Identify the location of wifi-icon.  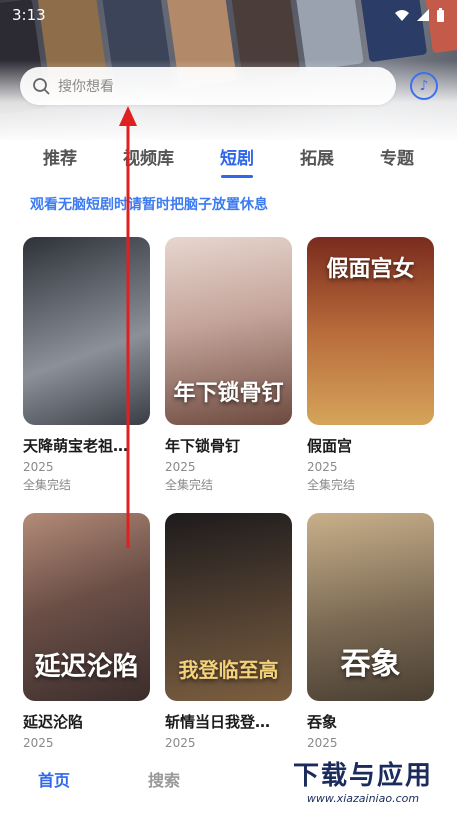
(402, 15).